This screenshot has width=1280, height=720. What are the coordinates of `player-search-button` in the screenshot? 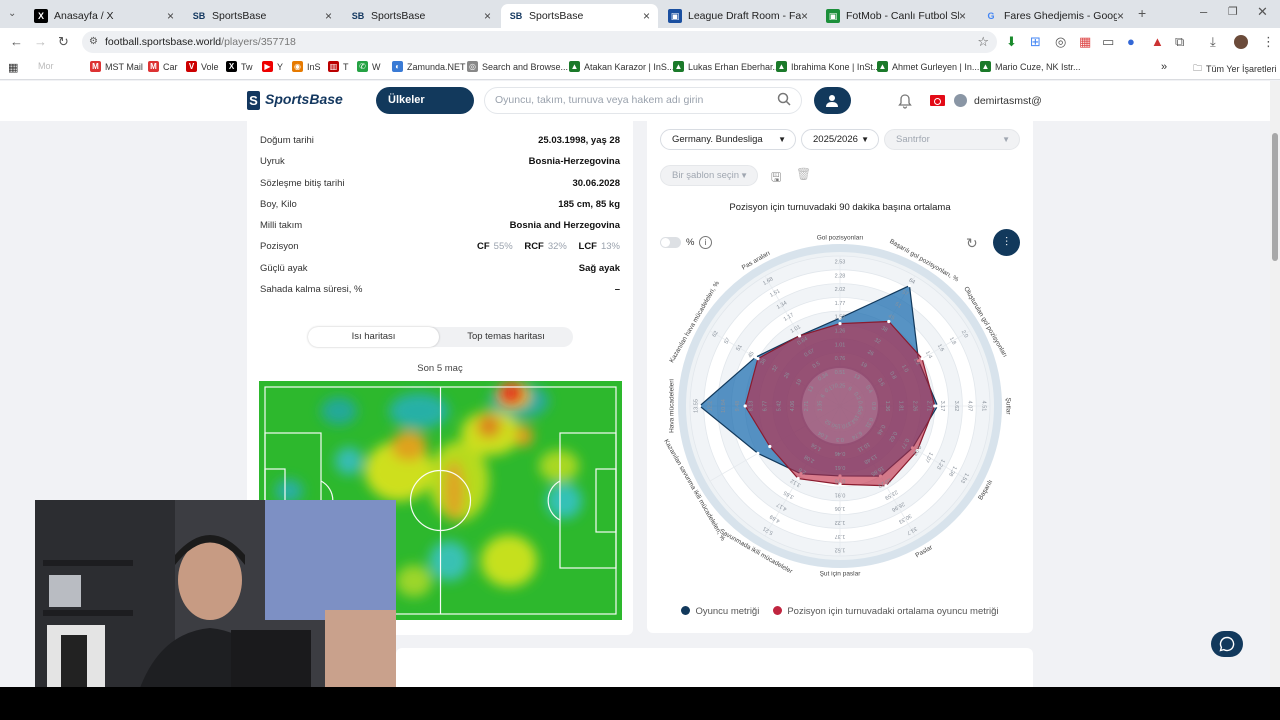 It's located at (832, 100).